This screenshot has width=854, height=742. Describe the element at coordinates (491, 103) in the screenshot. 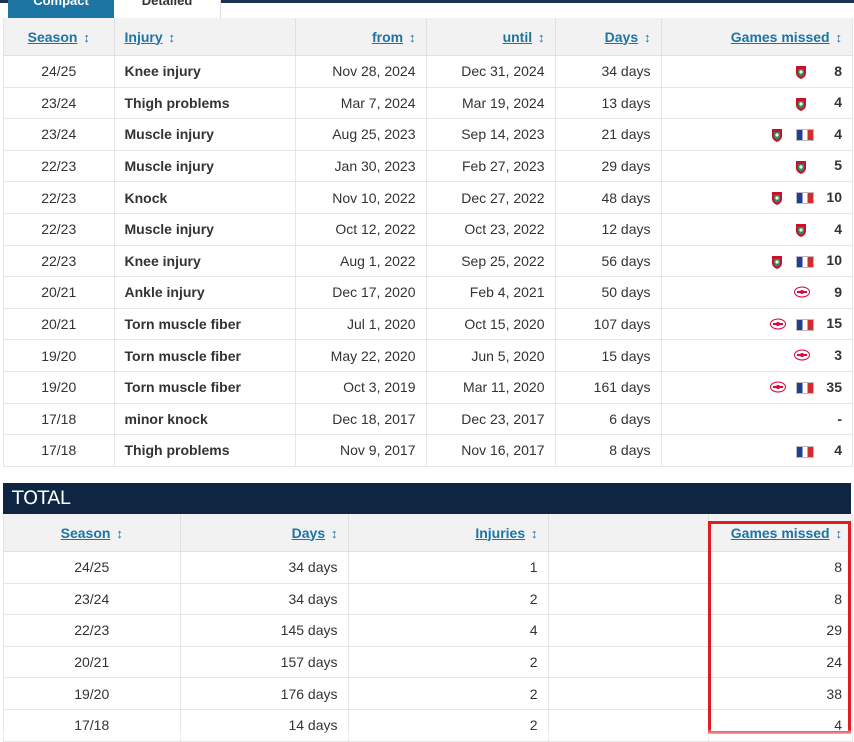

I see `until-cell: Mar 19, 2024` at that location.